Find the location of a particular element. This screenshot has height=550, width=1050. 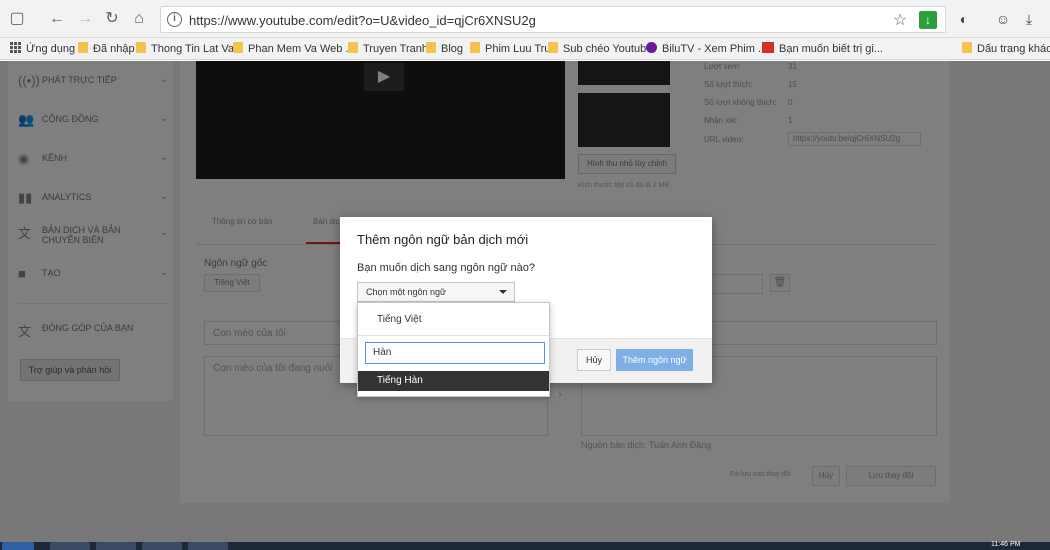

os-taskbar: 11:46 PM is located at coordinates (525, 545).